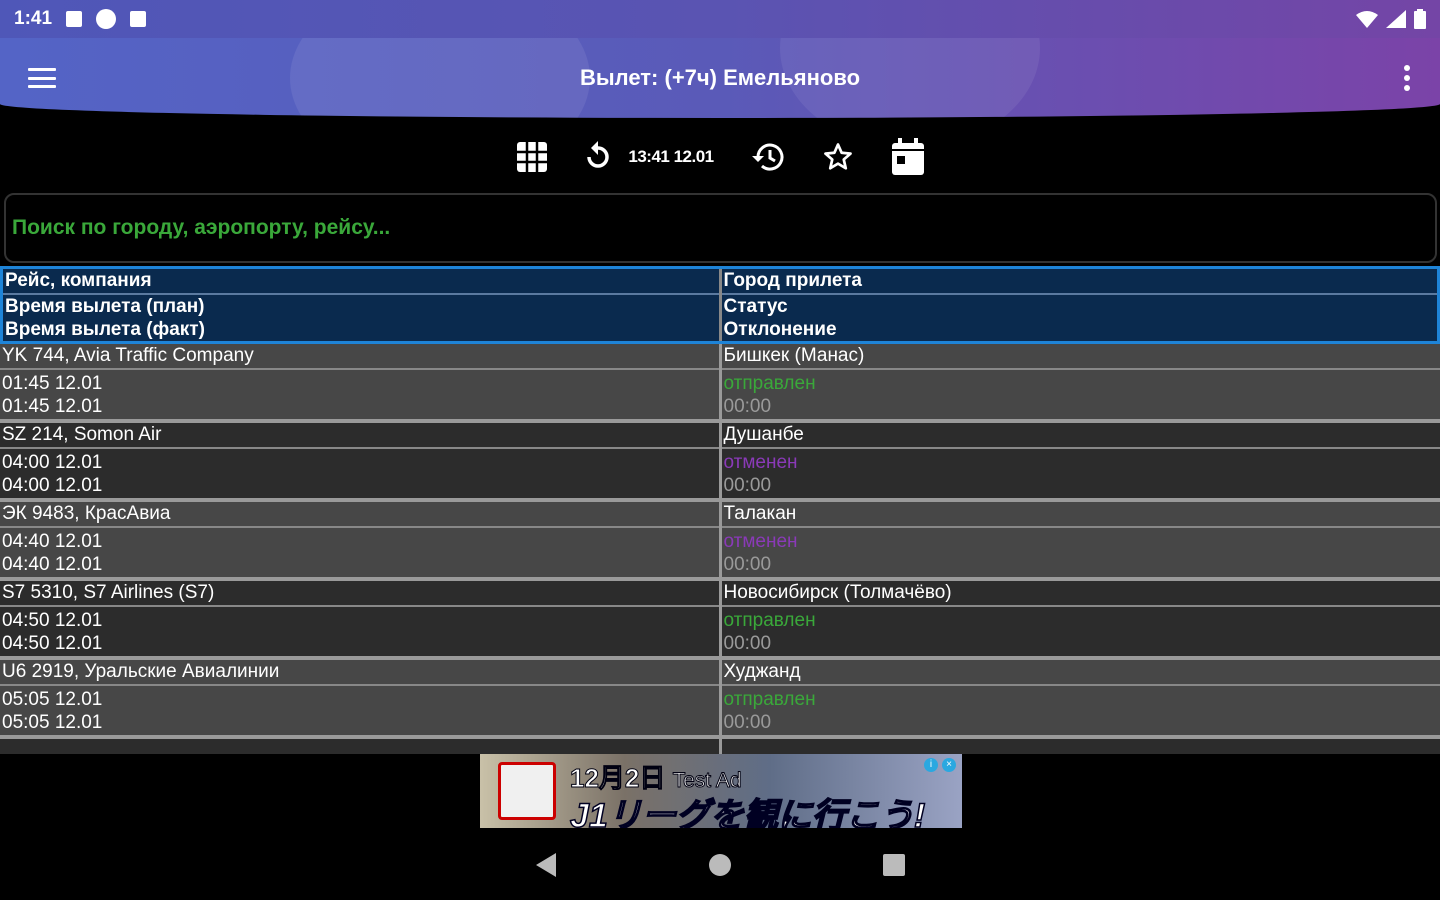  I want to click on wifi-icon, so click(1367, 19).